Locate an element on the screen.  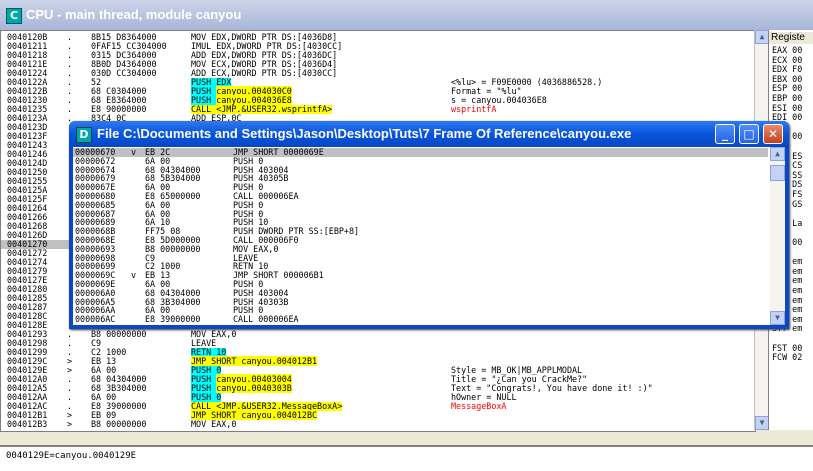
file-disasm-row: 00000693 B8 00000000 MOV EAX,0 is located at coordinates (420, 249).